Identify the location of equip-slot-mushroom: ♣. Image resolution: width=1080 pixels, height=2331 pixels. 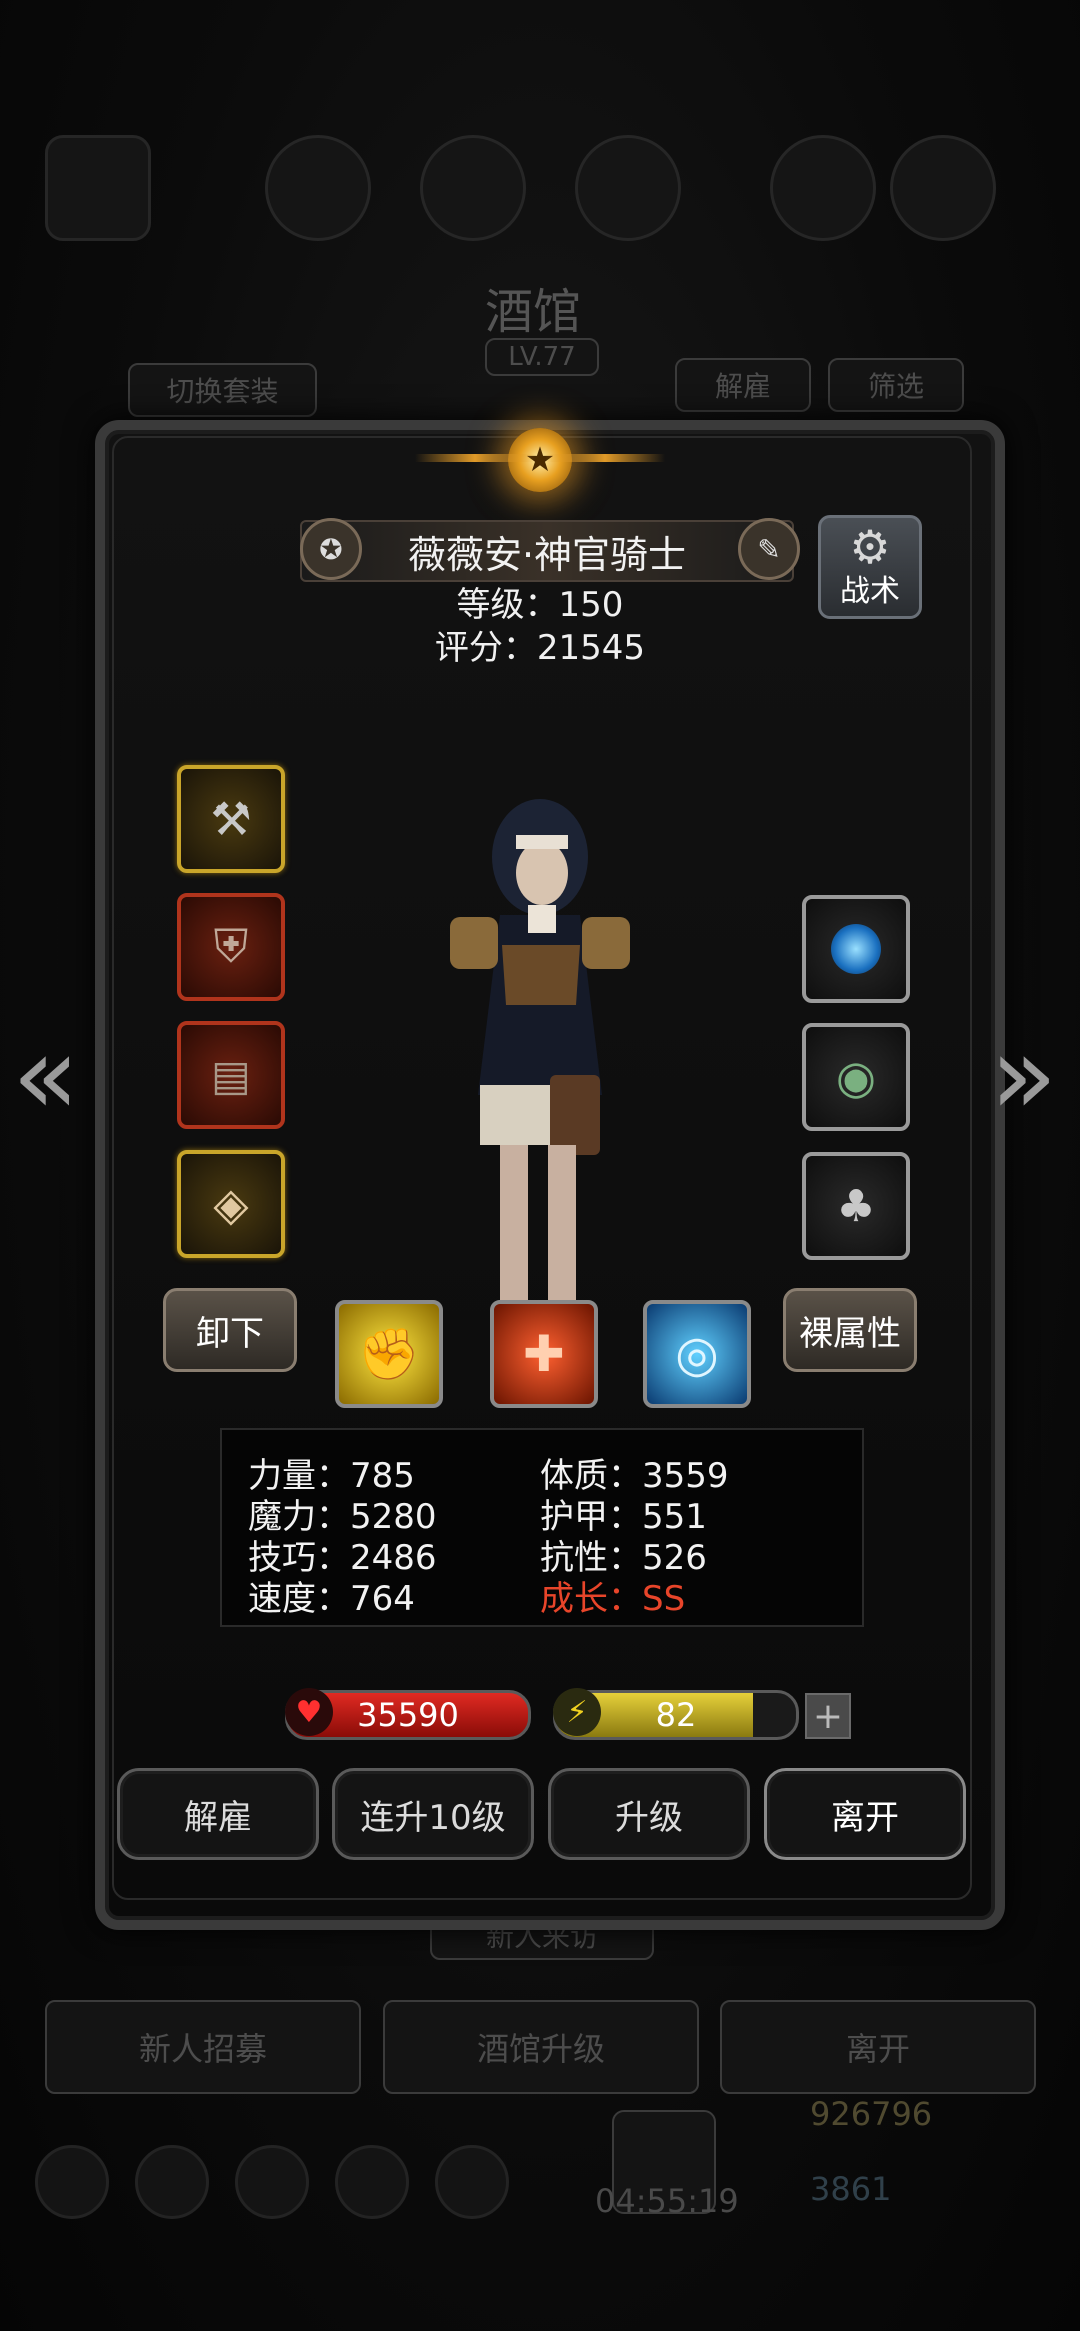
(856, 1206).